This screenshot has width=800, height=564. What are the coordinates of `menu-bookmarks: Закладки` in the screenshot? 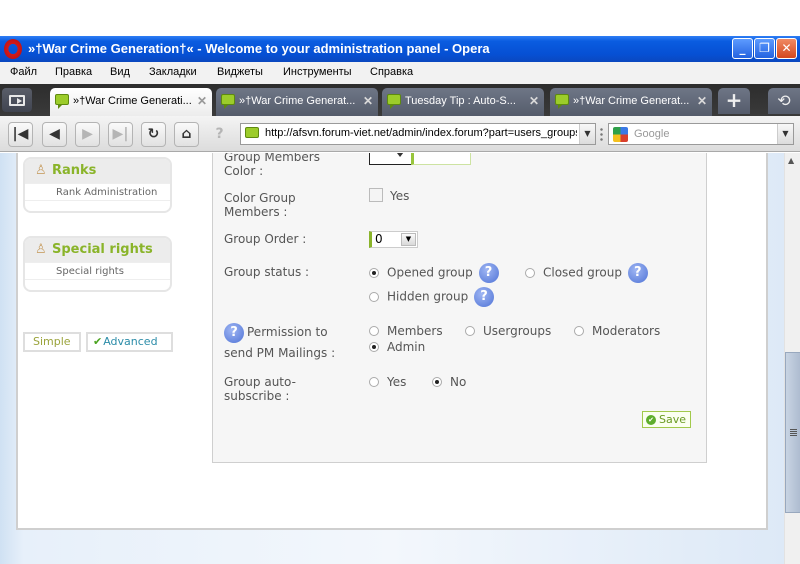 It's located at (173, 72).